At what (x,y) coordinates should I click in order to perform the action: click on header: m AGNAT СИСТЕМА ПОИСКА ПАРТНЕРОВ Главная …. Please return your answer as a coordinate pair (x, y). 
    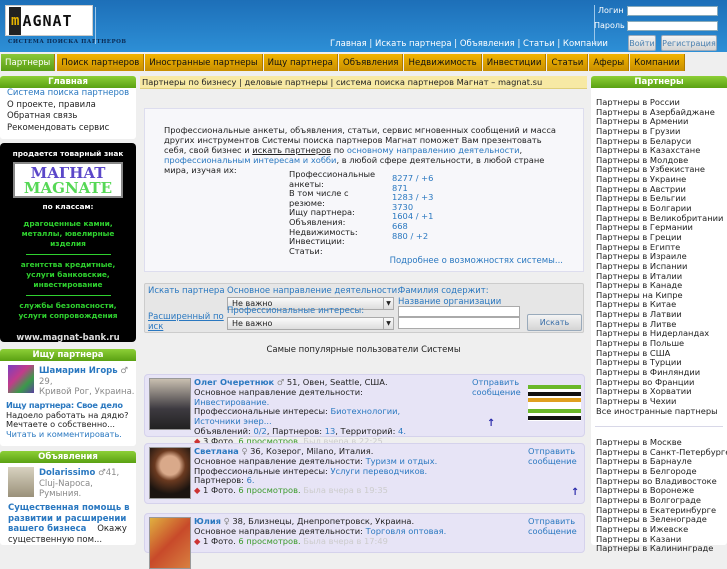
    Looking at the image, I should click on (363, 26).